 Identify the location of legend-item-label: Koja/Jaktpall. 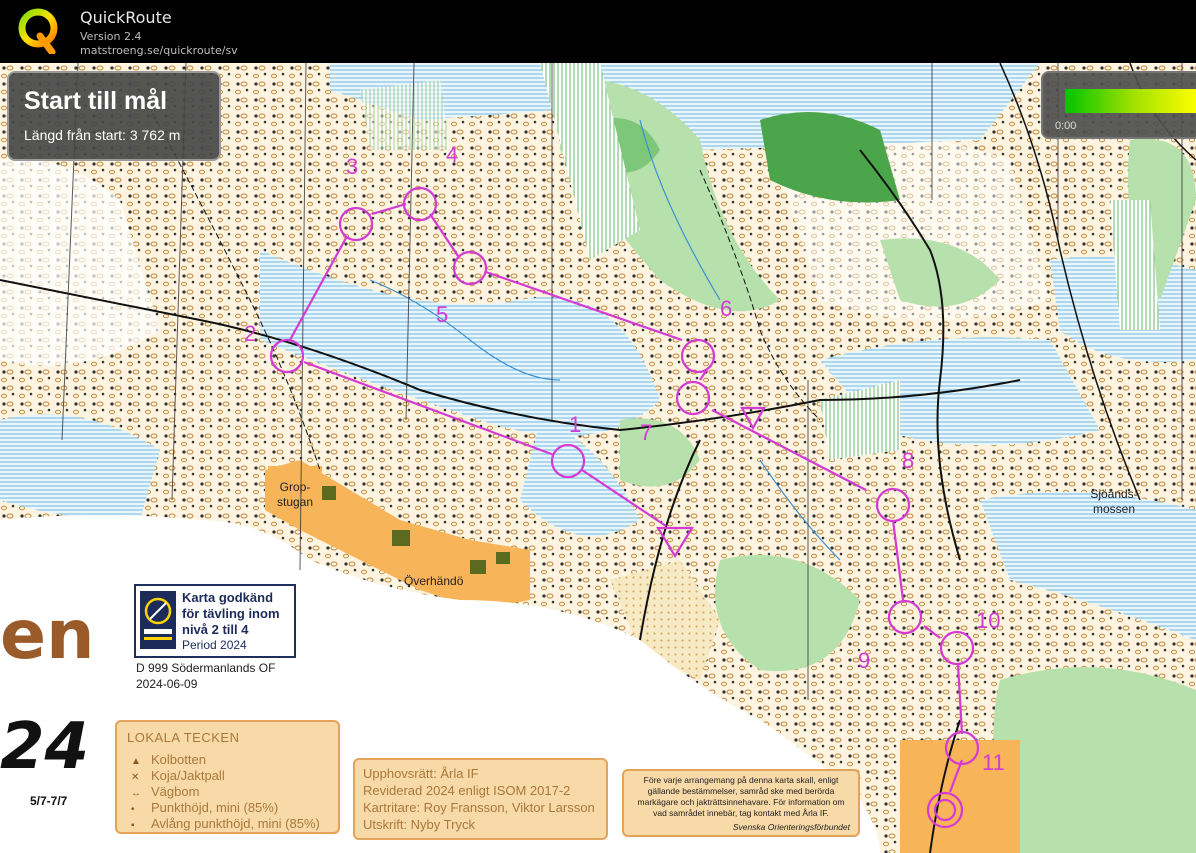
(188, 775).